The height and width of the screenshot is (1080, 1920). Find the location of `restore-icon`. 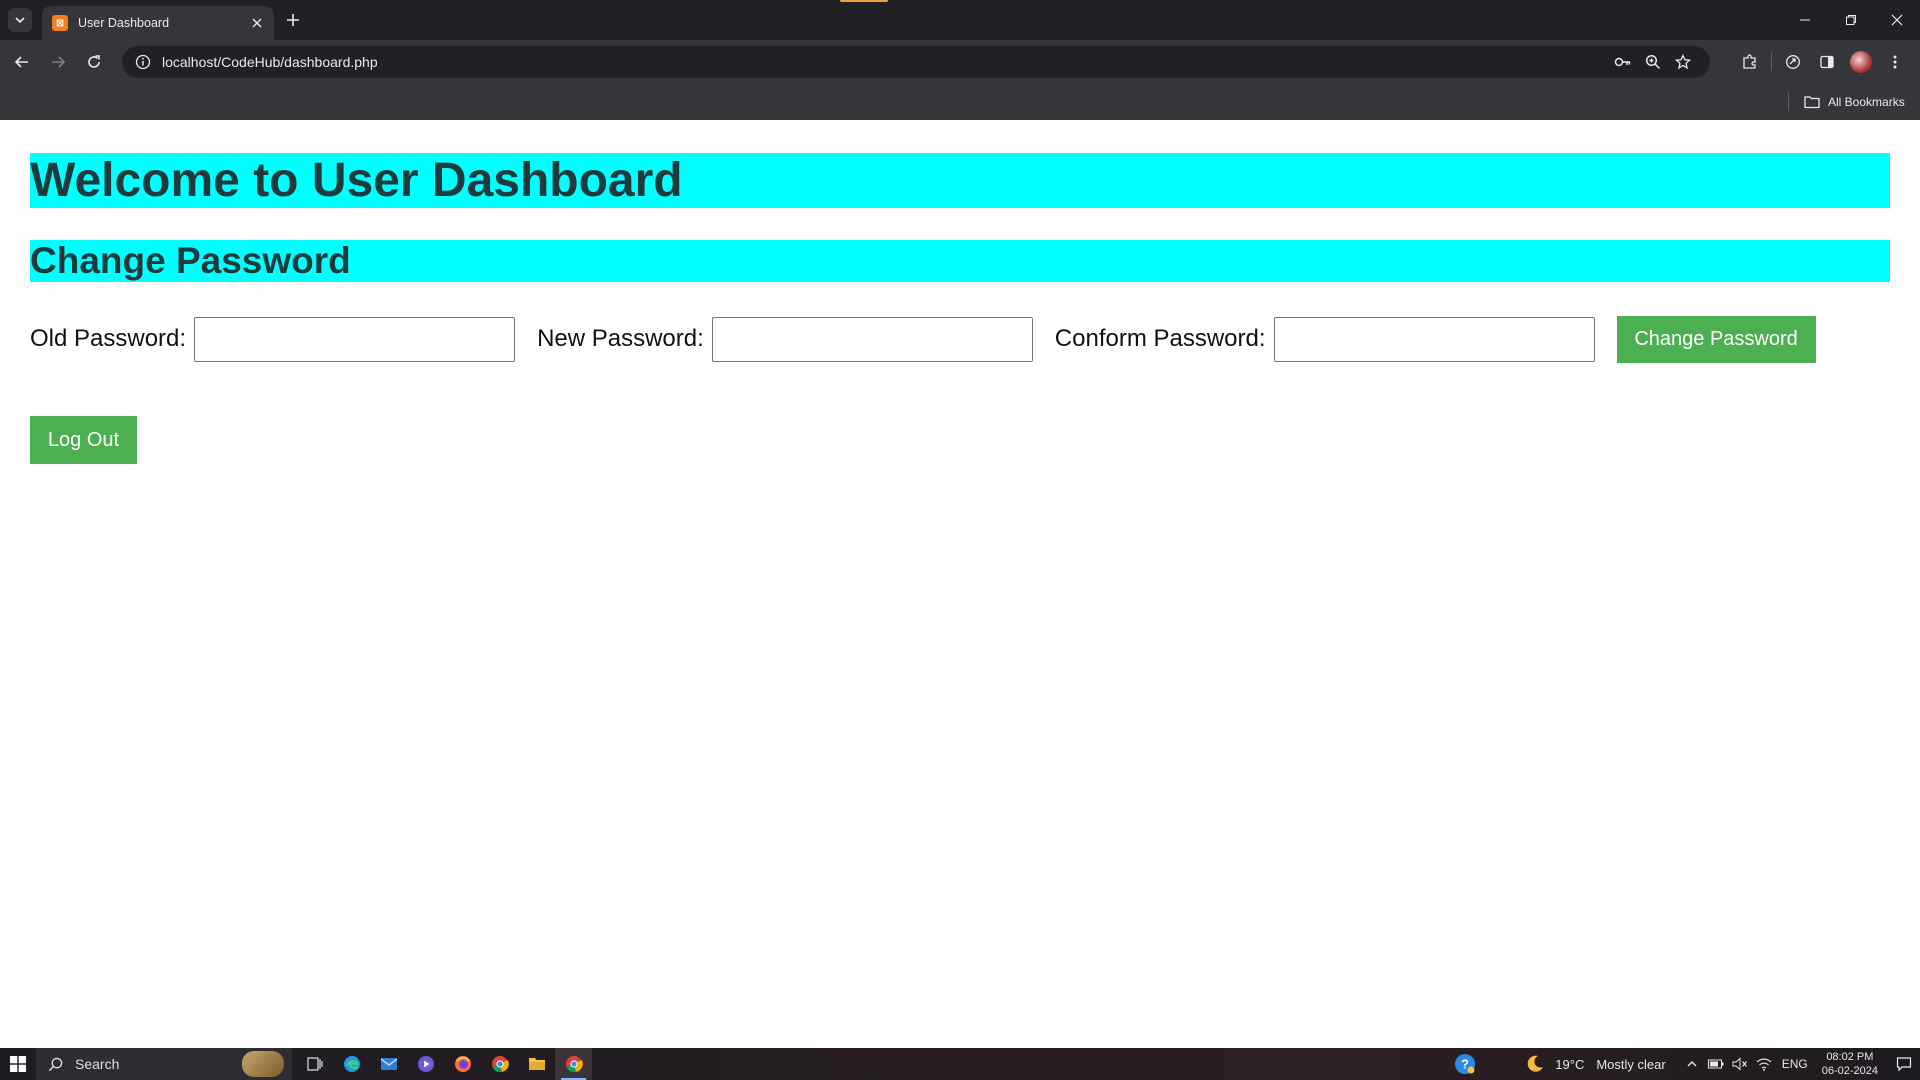

restore-icon is located at coordinates (1851, 20).